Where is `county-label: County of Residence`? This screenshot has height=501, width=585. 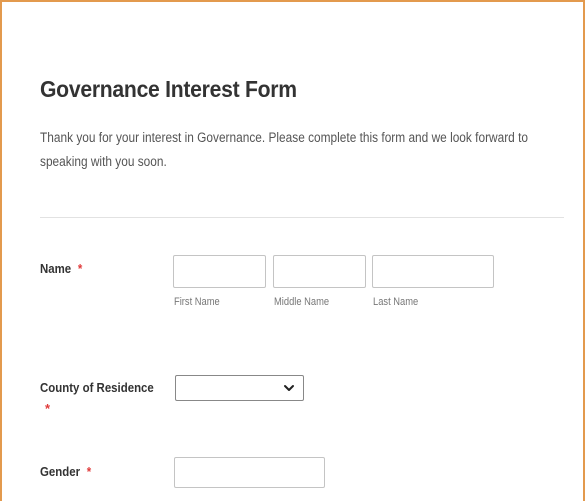
county-label: County of Residence is located at coordinates (97, 387).